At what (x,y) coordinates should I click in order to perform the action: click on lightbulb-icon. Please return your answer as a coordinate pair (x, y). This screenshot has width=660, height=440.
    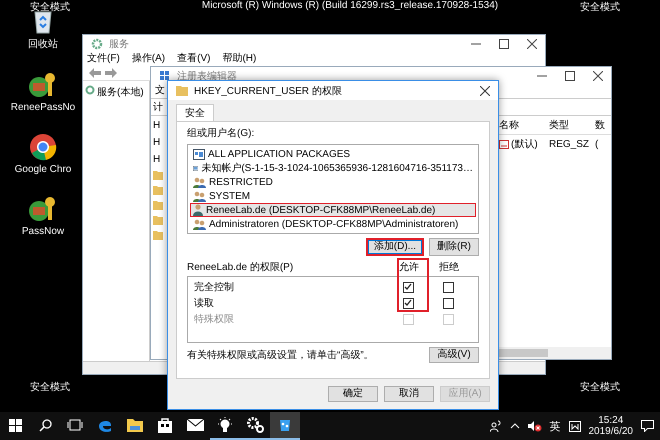
    Looking at the image, I should click on (225, 425).